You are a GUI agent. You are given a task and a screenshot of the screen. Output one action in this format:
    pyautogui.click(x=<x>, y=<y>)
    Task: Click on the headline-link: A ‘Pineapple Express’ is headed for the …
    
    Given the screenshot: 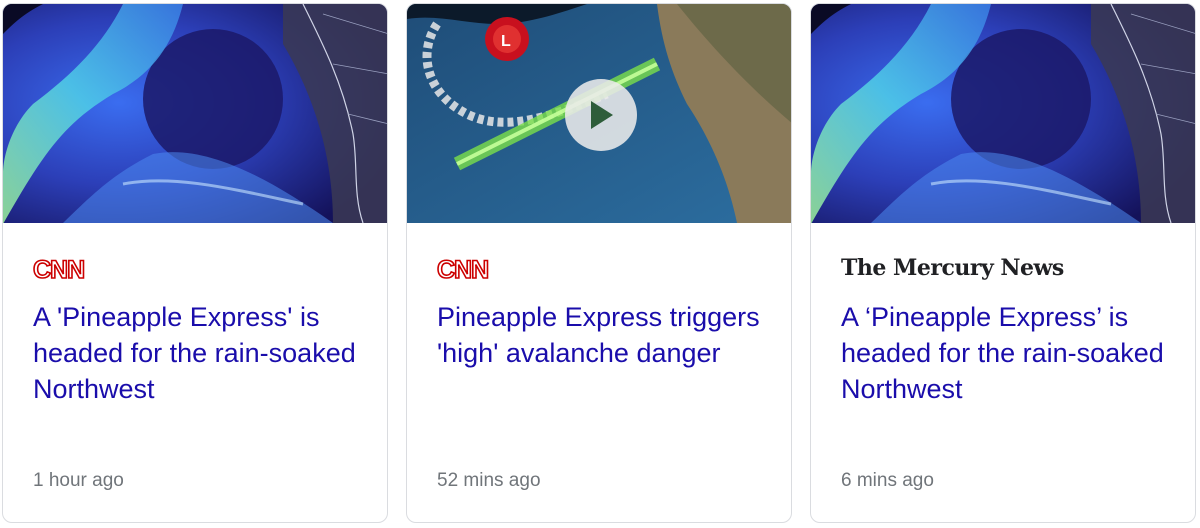 What is the action you would take?
    pyautogui.click(x=1006, y=353)
    